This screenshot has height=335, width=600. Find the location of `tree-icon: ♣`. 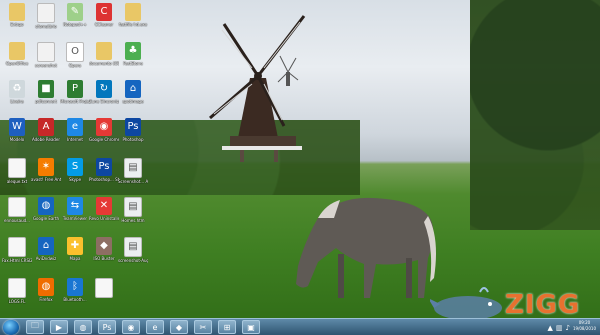

tree-icon: ♣ is located at coordinates (133, 51).